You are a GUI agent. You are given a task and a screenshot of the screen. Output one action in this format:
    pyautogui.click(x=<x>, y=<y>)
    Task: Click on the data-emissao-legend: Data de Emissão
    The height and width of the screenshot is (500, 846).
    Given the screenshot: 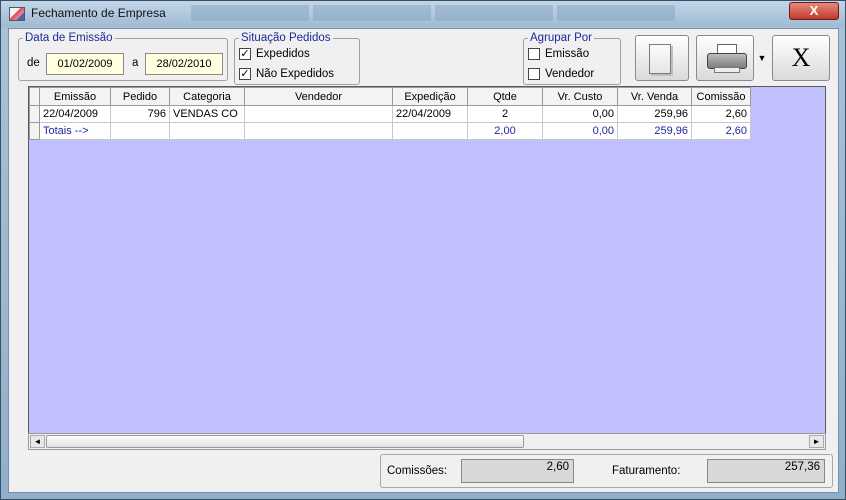 What is the action you would take?
    pyautogui.click(x=69, y=38)
    